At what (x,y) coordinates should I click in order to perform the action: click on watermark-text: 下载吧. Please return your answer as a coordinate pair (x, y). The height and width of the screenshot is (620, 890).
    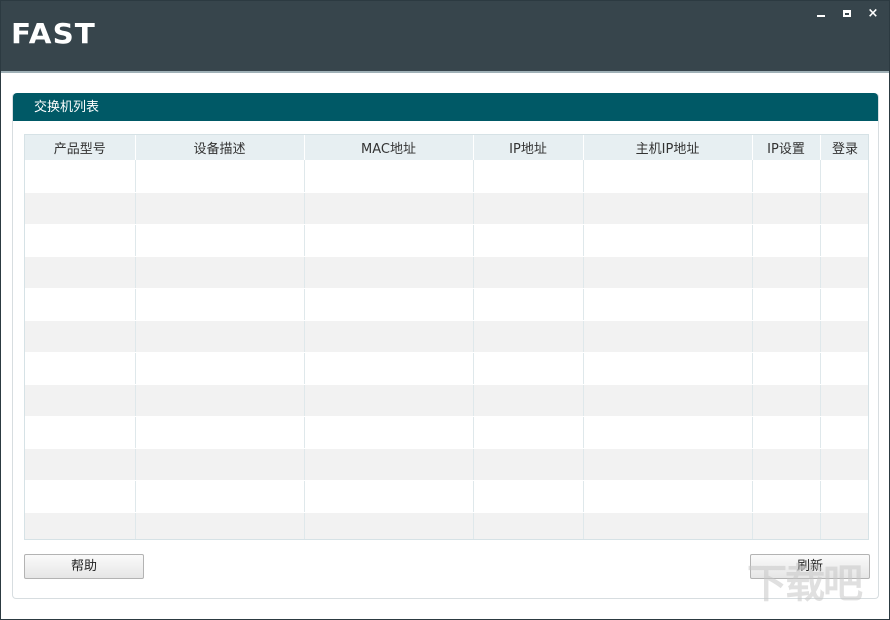
    Looking at the image, I should click on (805, 584).